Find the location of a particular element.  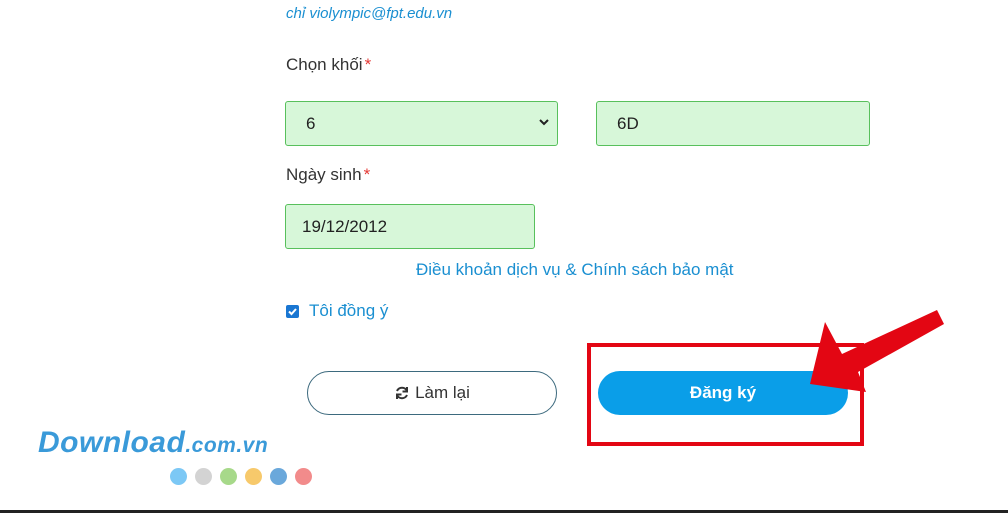

terms-link: Điều khoản dịch vụ & Chính sách bảo mật is located at coordinates (575, 270).